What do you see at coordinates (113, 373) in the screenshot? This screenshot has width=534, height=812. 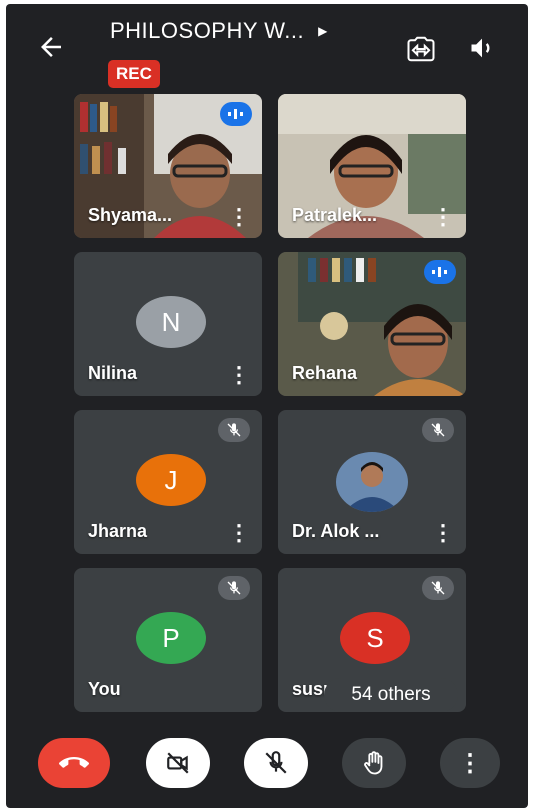 I see `participant-name: Nilina` at bounding box center [113, 373].